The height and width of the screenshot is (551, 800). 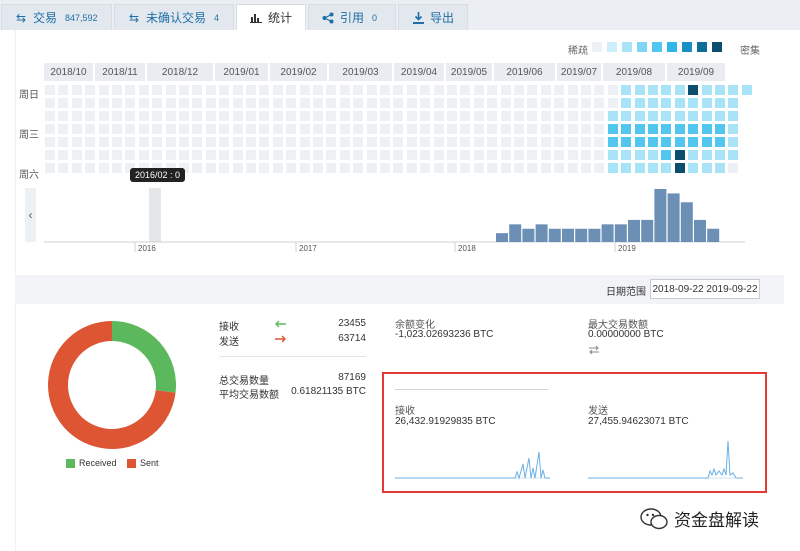 I want to click on swap-icon, so click(x=594, y=350).